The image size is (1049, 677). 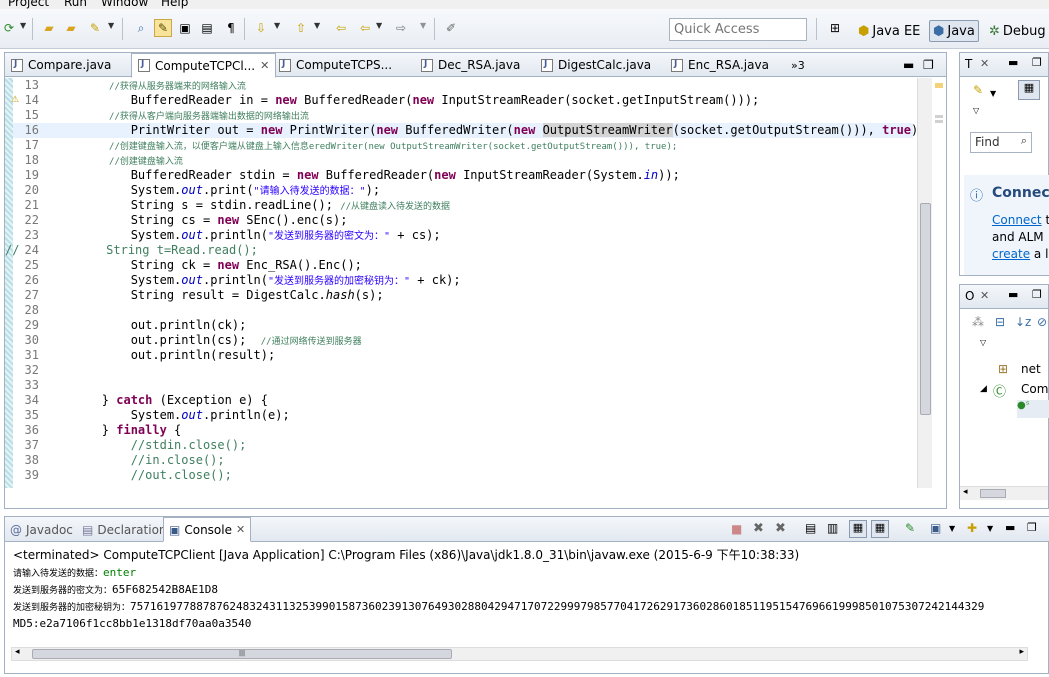 What do you see at coordinates (939, 283) in the screenshot?
I see `overview-ruler` at bounding box center [939, 283].